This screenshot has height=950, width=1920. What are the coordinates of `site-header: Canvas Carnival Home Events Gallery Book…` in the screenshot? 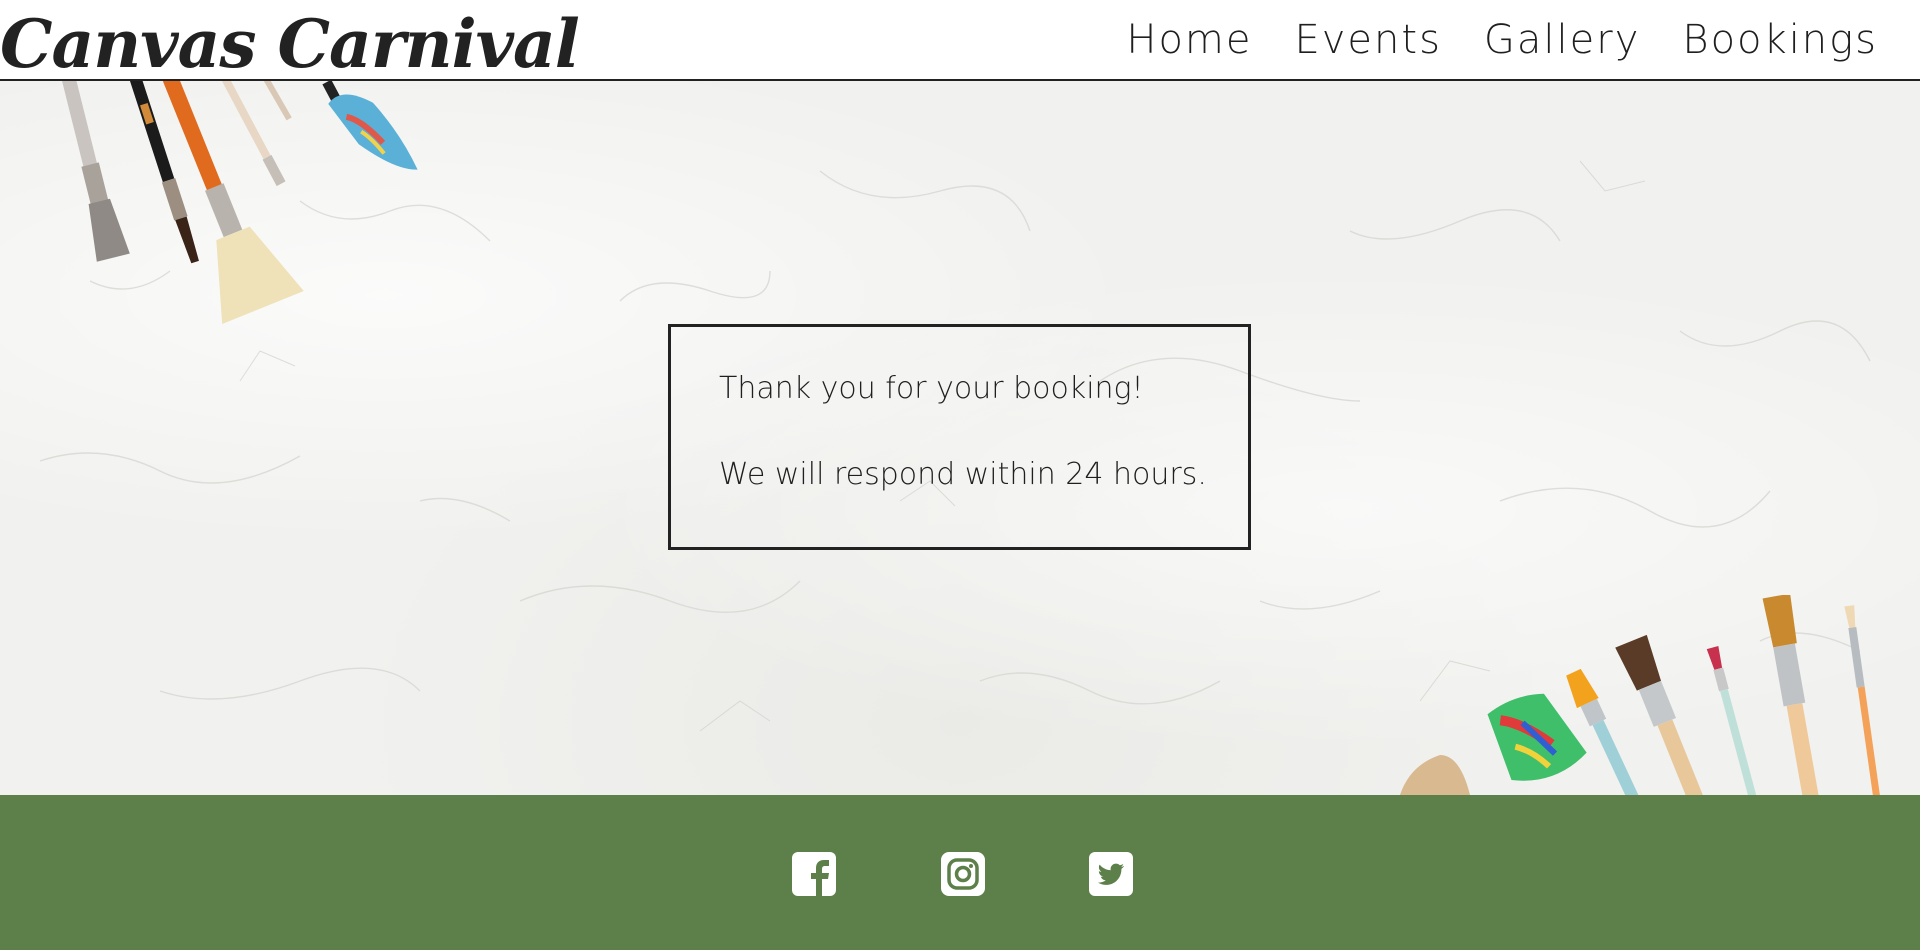 It's located at (960, 41).